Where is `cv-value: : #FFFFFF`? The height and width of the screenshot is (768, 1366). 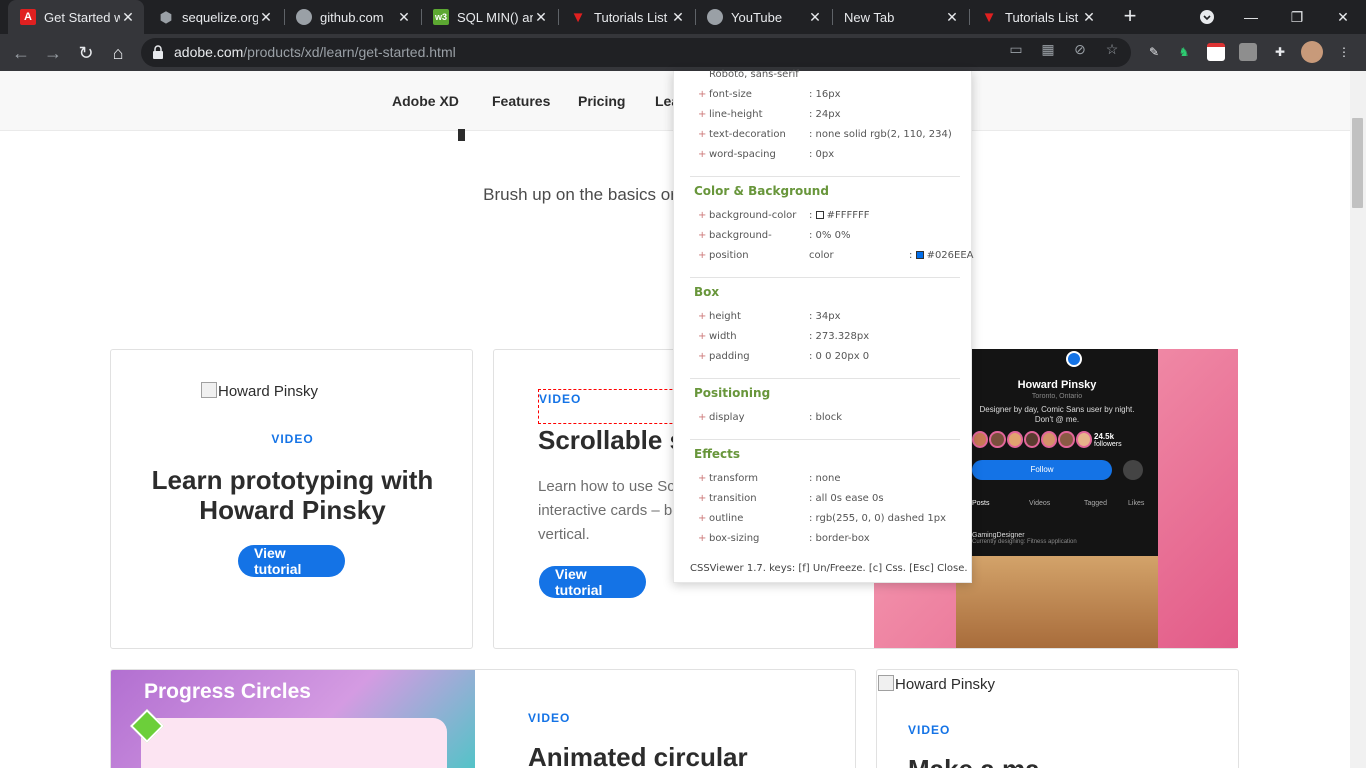
cv-value: : #FFFFFF is located at coordinates (839, 215).